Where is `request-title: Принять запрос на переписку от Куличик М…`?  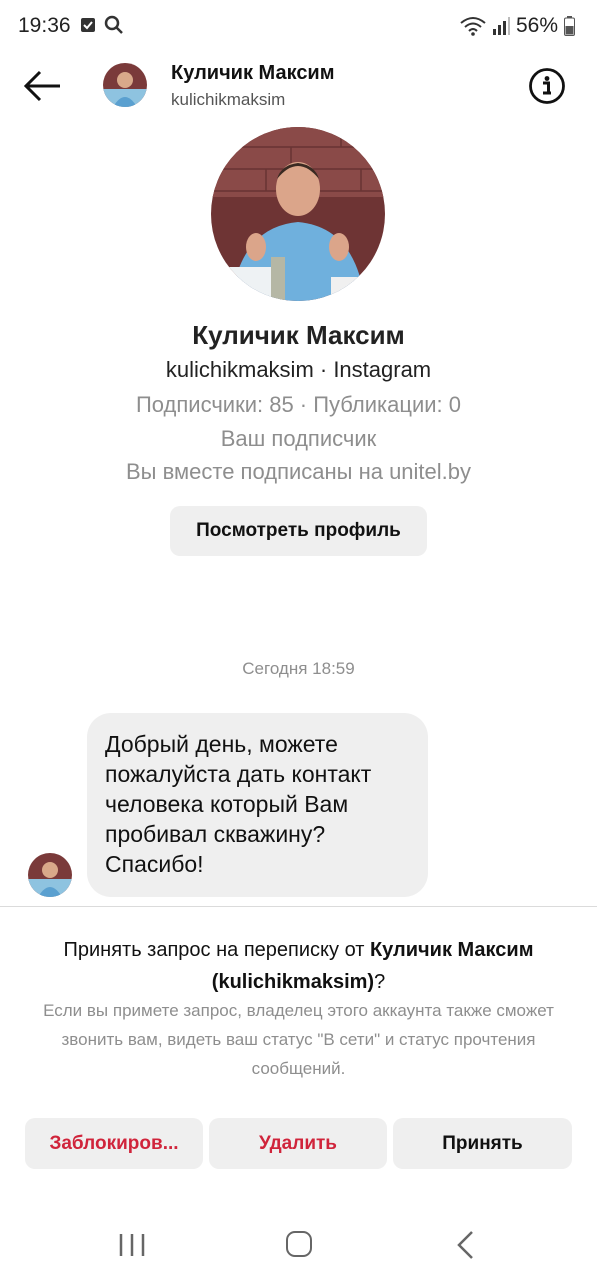
request-title: Принять запрос на переписку от Куличик М… is located at coordinates (298, 966).